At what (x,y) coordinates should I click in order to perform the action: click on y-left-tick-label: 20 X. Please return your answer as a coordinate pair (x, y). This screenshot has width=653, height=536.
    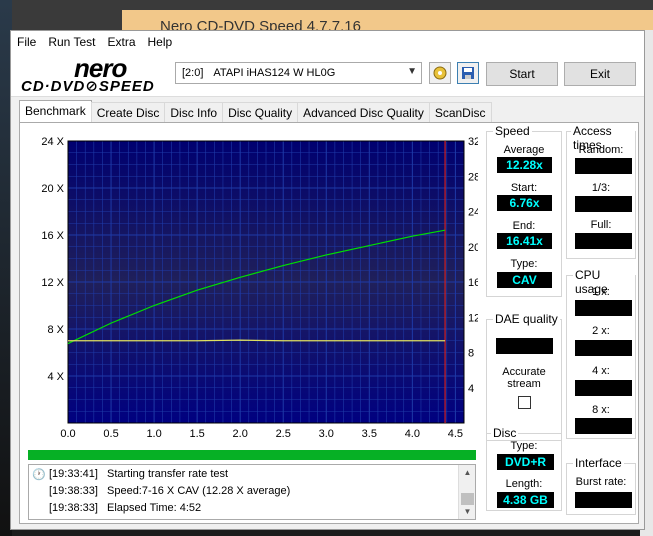
    Looking at the image, I should click on (52, 189).